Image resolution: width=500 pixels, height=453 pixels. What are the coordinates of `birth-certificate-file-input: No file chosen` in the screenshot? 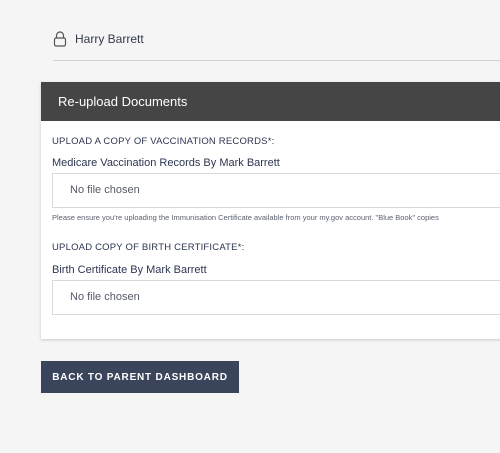 It's located at (276, 297).